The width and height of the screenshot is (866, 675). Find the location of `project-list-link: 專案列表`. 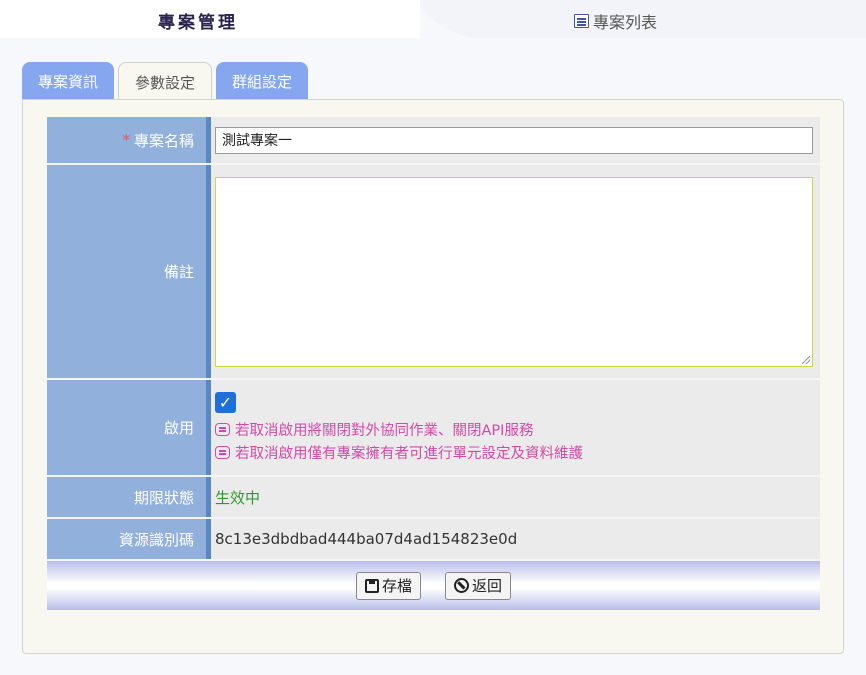

project-list-link: 專案列表 is located at coordinates (615, 21).